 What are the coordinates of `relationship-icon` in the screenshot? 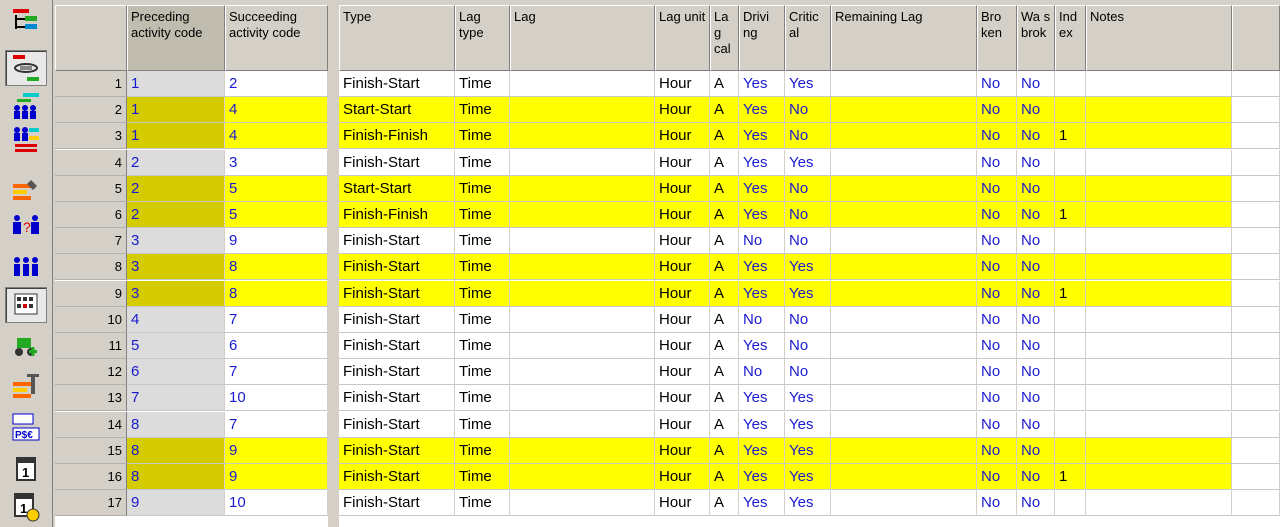 It's located at (26, 68).